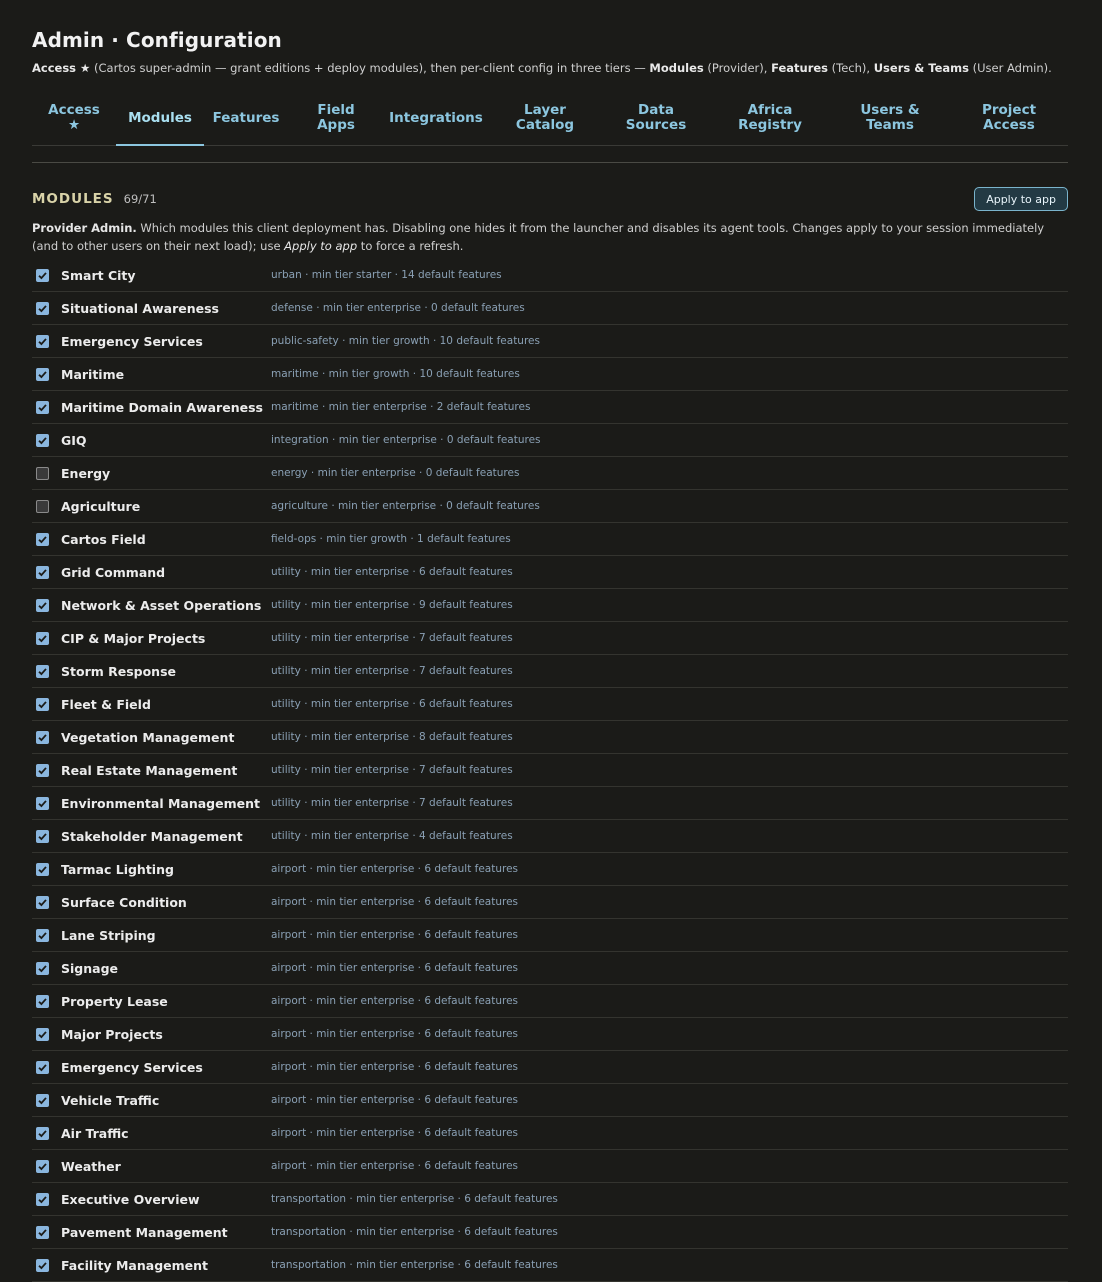 Image resolution: width=1102 pixels, height=1282 pixels. What do you see at coordinates (98, 275) in the screenshot?
I see `module-name: Smart City` at bounding box center [98, 275].